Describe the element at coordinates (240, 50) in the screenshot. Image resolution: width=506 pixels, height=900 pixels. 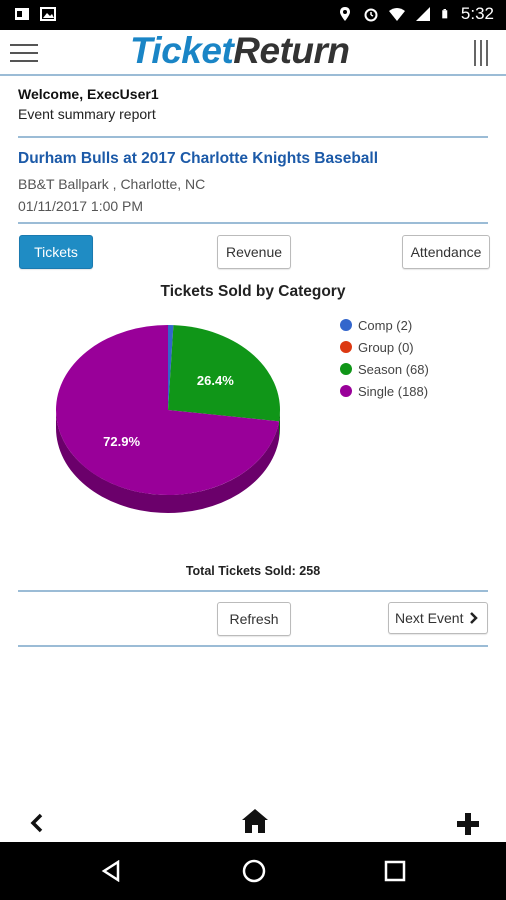
I see `app-logo: TicketReturn` at that location.